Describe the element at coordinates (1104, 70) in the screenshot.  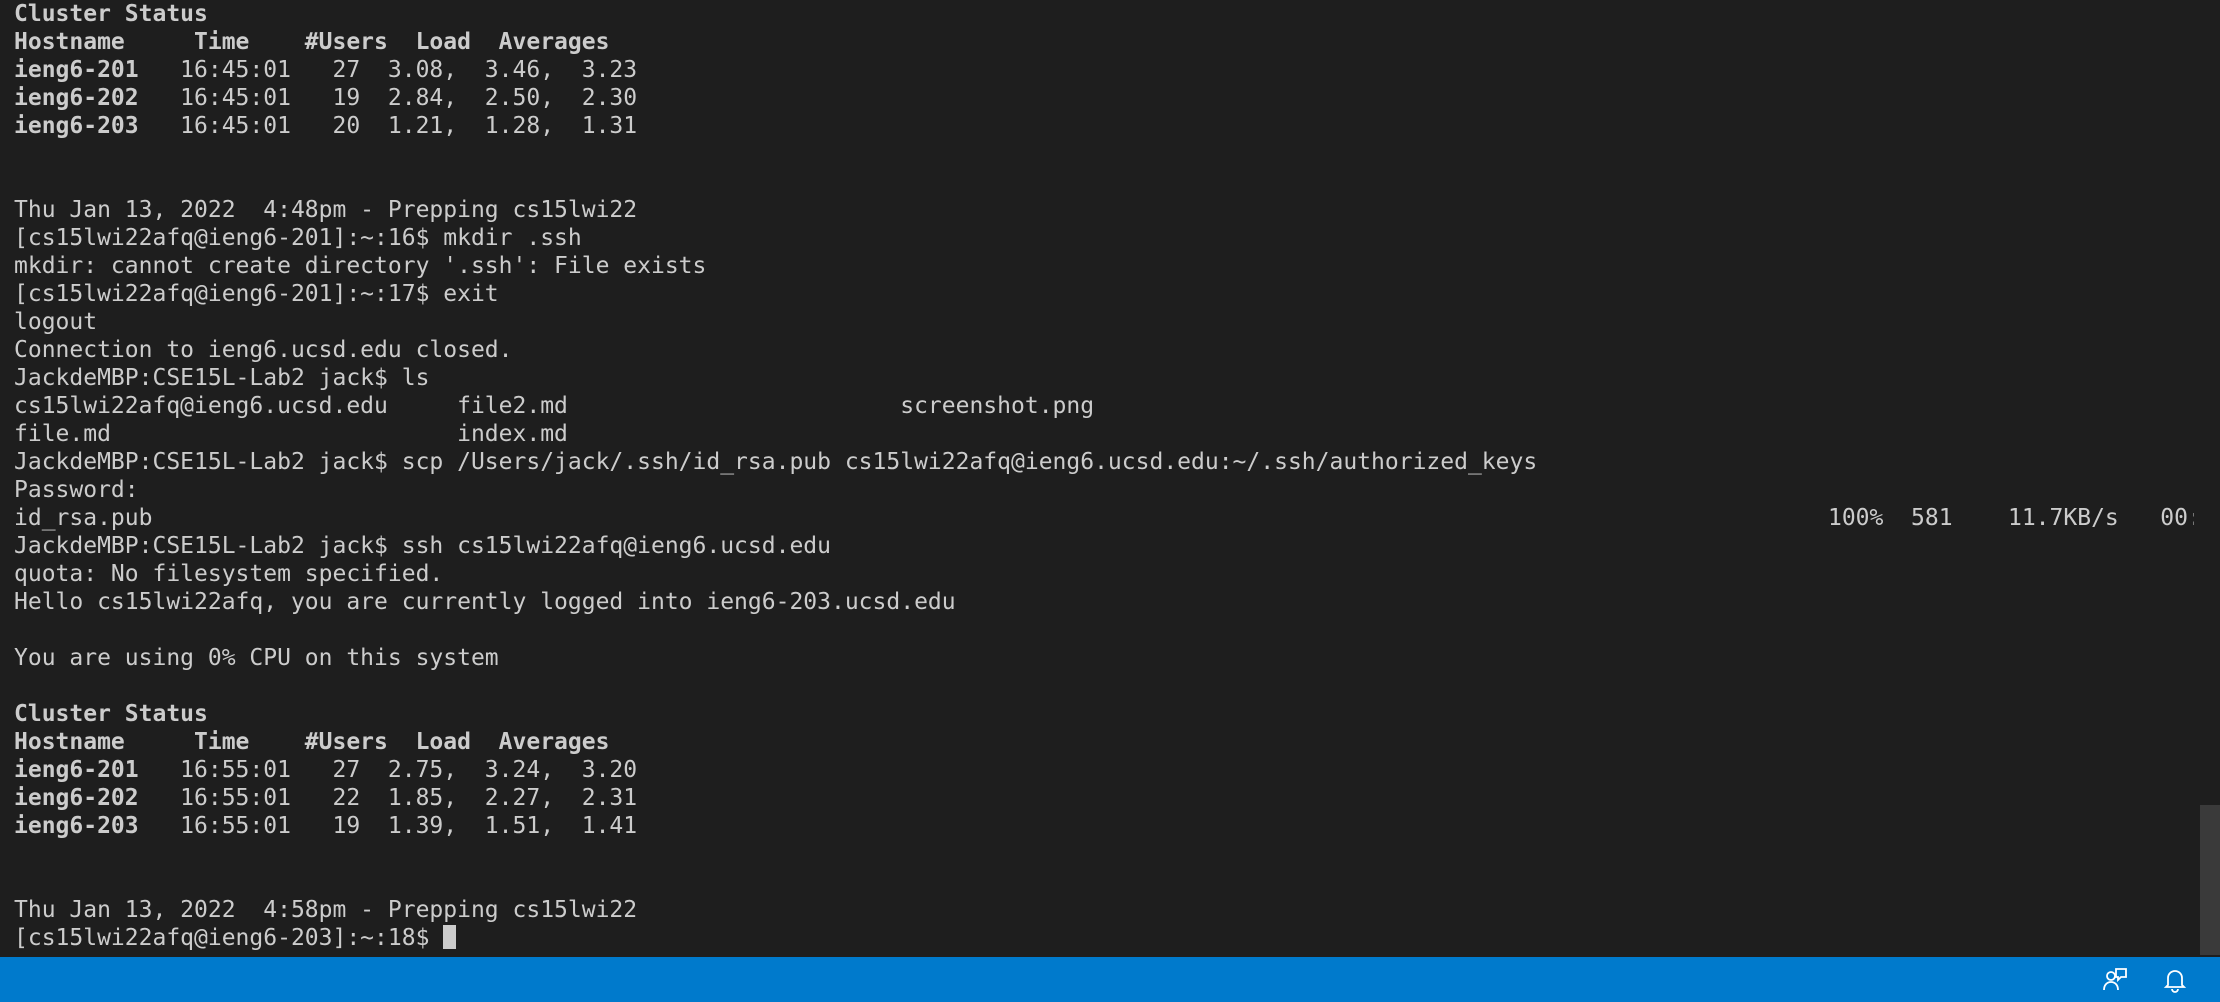
I see `terminal-line: ieng6-201 16:45:01 27 3.08, 3.46, 3.23` at that location.